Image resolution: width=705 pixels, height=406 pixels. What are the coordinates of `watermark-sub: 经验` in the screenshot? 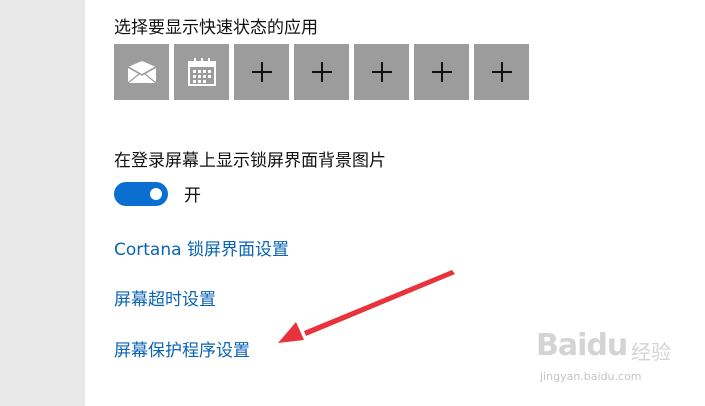 It's located at (651, 352).